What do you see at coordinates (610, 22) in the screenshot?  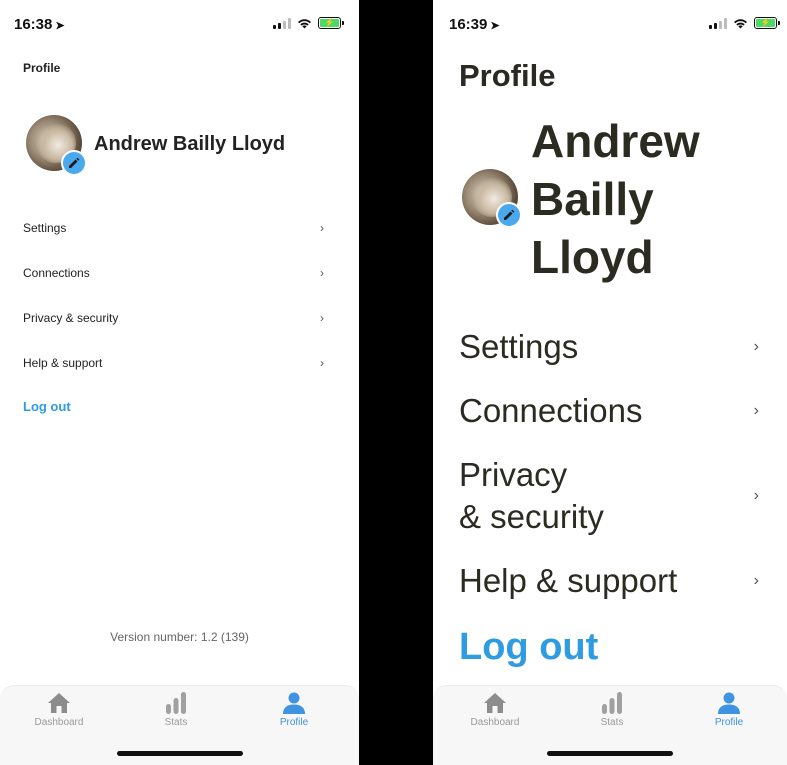 I see `status-bar: 16:39 ➤ ⚡` at bounding box center [610, 22].